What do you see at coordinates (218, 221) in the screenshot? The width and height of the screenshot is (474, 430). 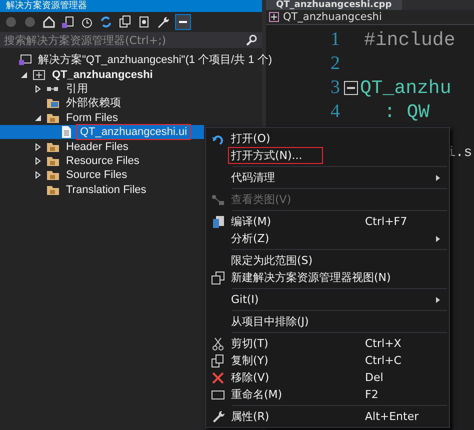 I see `build-icon` at bounding box center [218, 221].